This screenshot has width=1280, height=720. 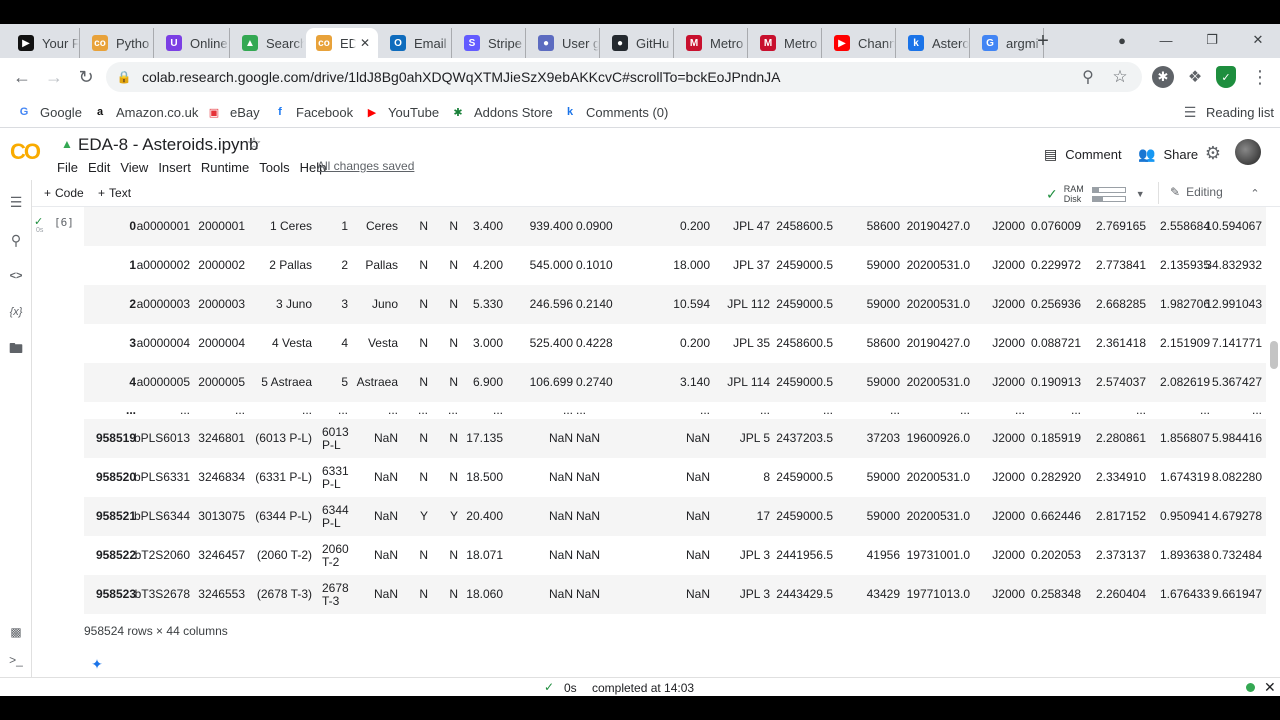 What do you see at coordinates (938, 476) in the screenshot?
I see `table-cell: 20200531.0` at bounding box center [938, 476].